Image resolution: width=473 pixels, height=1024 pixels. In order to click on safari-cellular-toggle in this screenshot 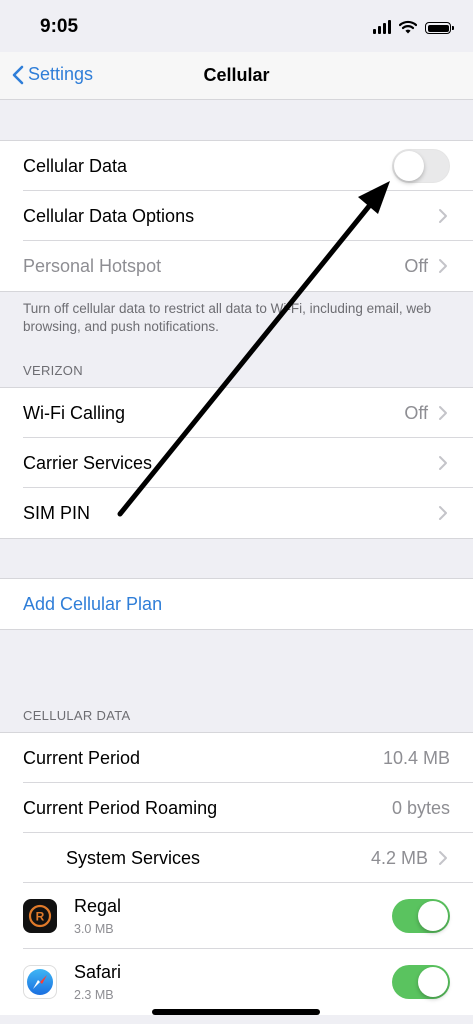, I will do `click(421, 982)`.